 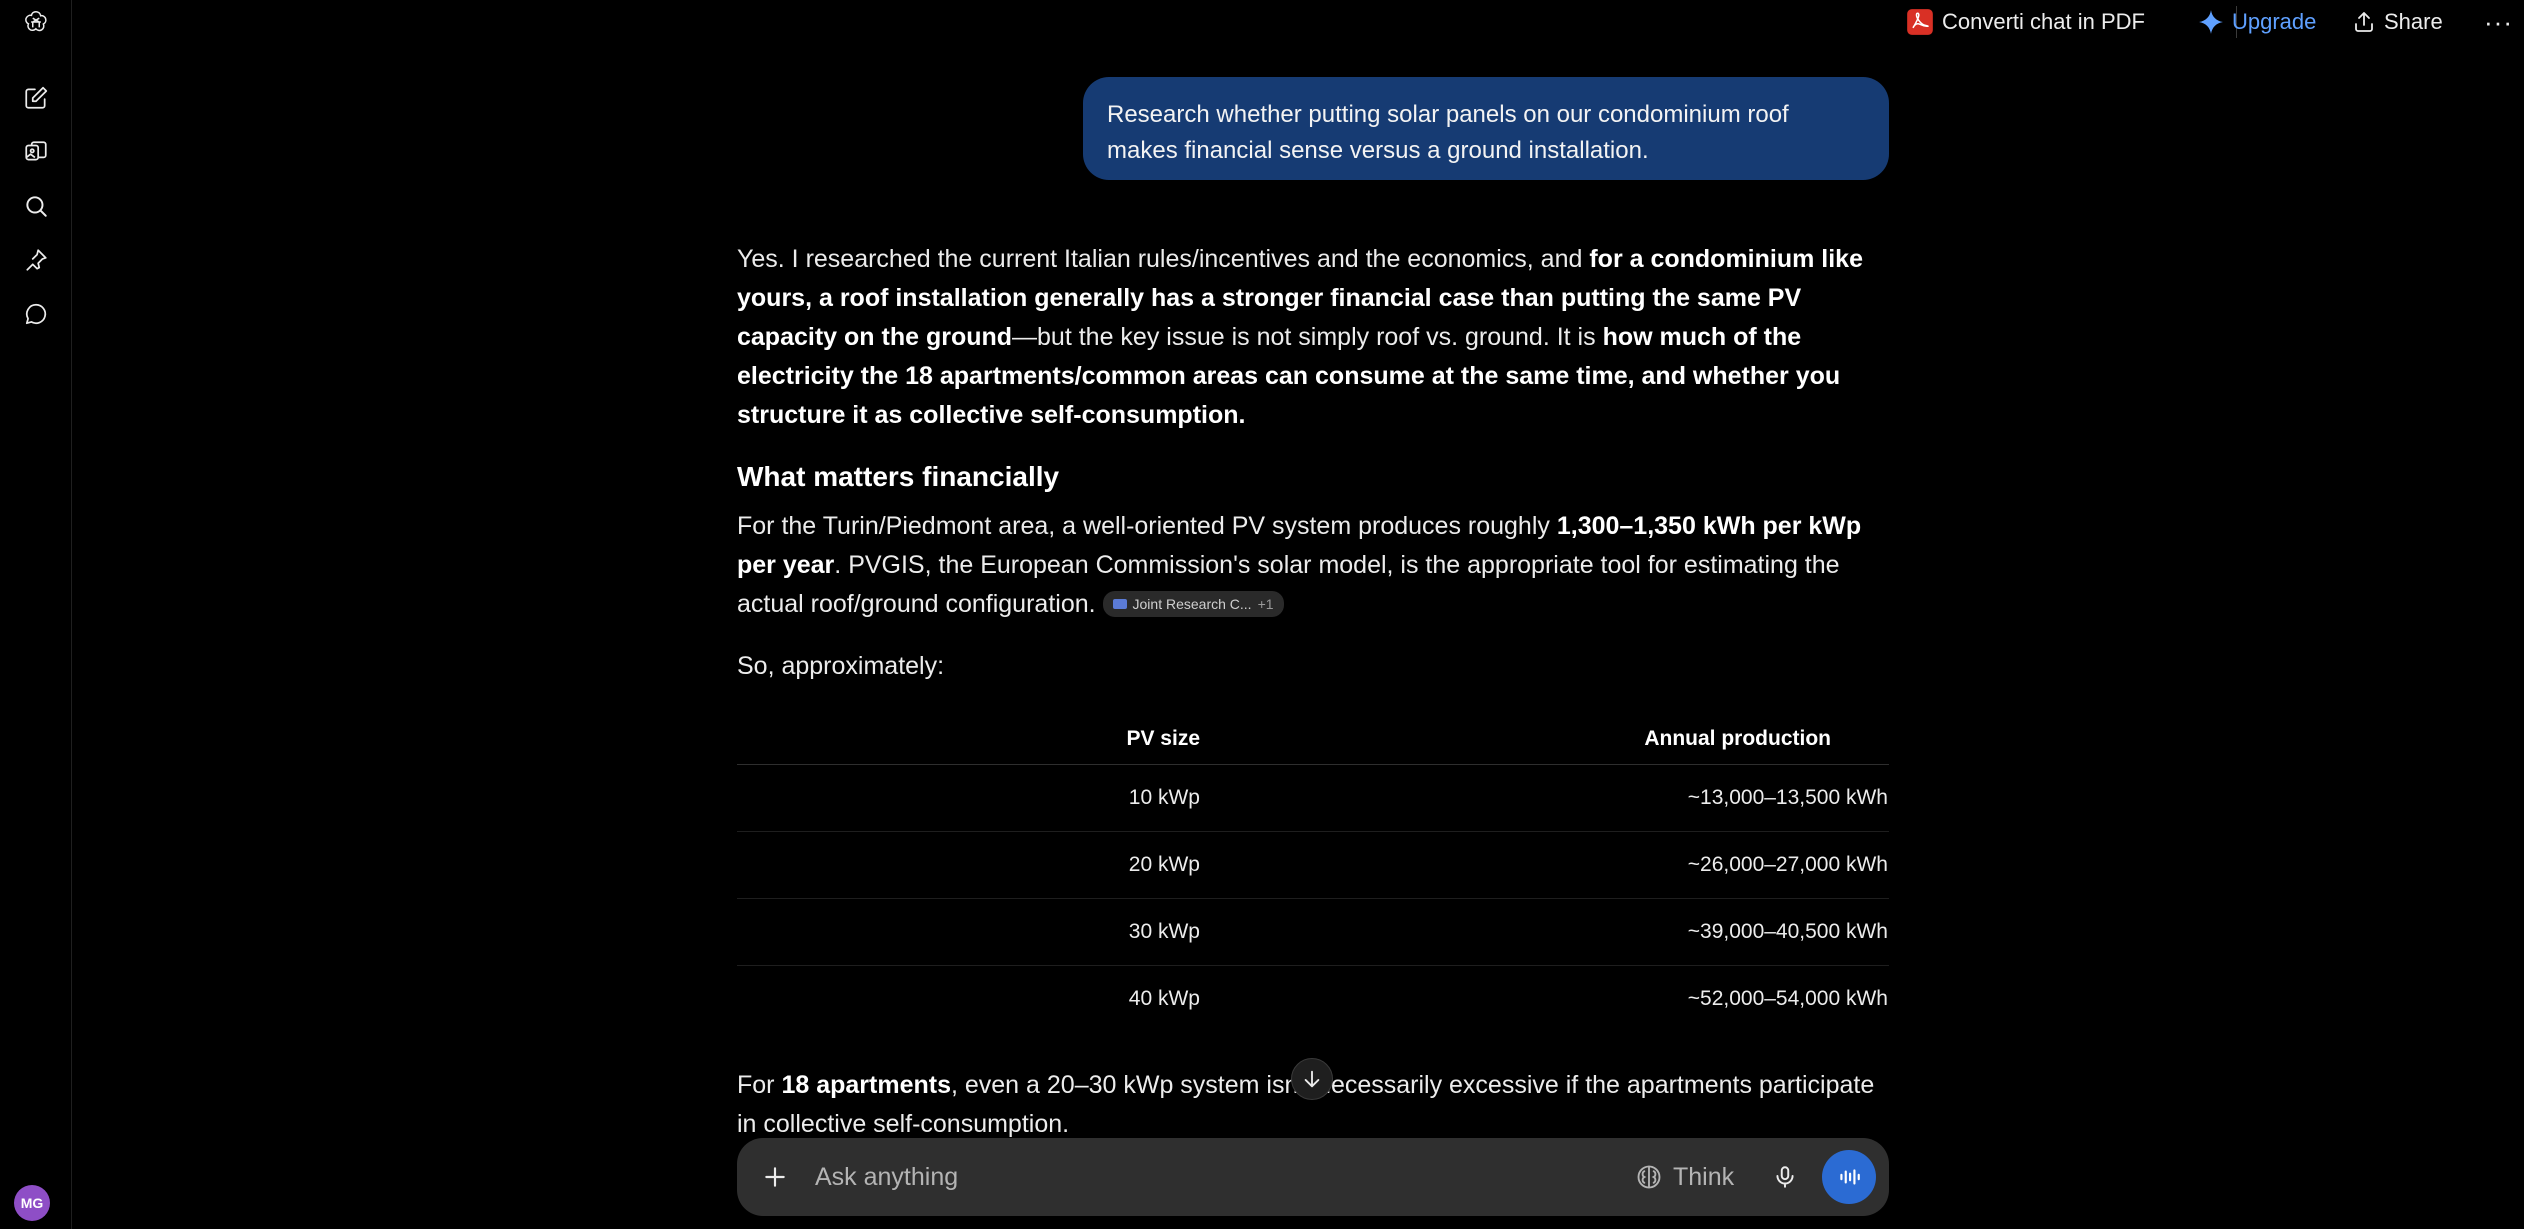 What do you see at coordinates (866, 1085) in the screenshot?
I see `bold-span: 18 apartments` at bounding box center [866, 1085].